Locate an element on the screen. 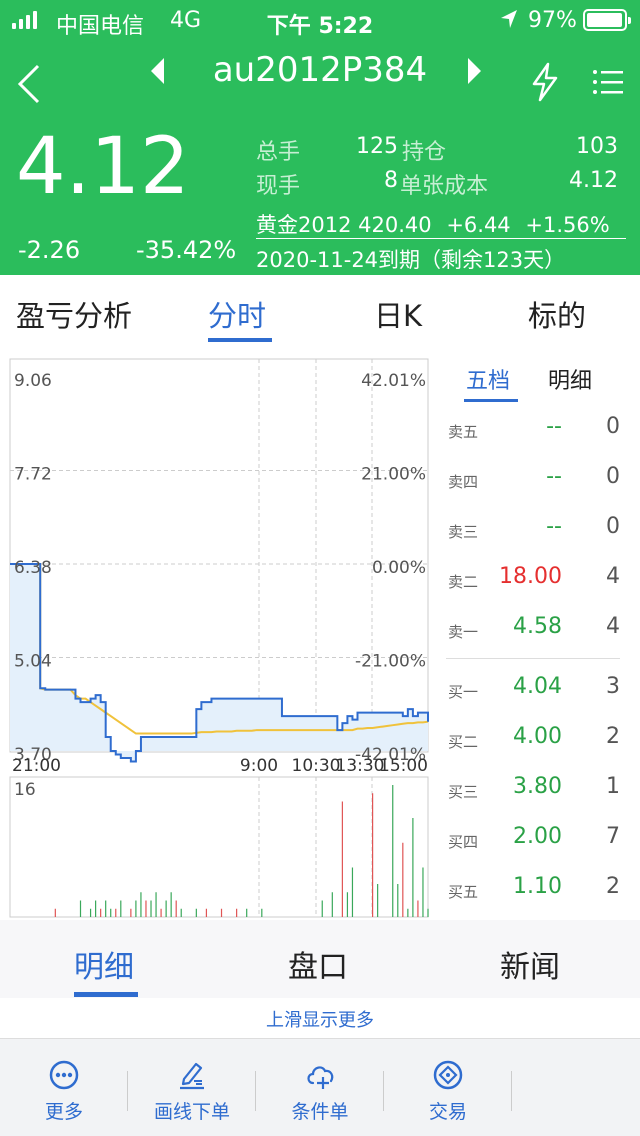  unit-cost-label: 单张成本 is located at coordinates (444, 186).